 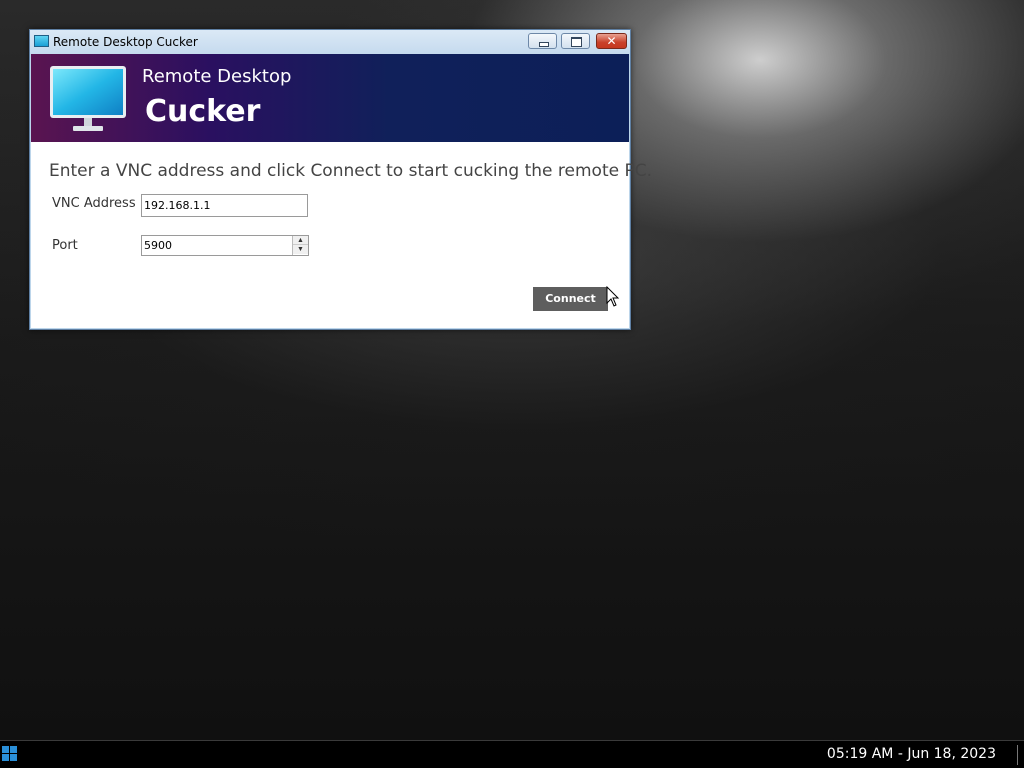 What do you see at coordinates (225, 245) in the screenshot?
I see `port-input` at bounding box center [225, 245].